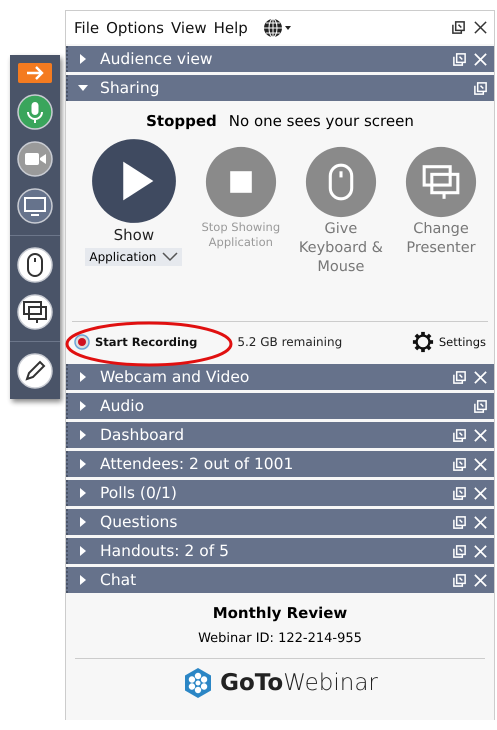 The height and width of the screenshot is (730, 497). I want to click on menu-item: File, so click(87, 27).